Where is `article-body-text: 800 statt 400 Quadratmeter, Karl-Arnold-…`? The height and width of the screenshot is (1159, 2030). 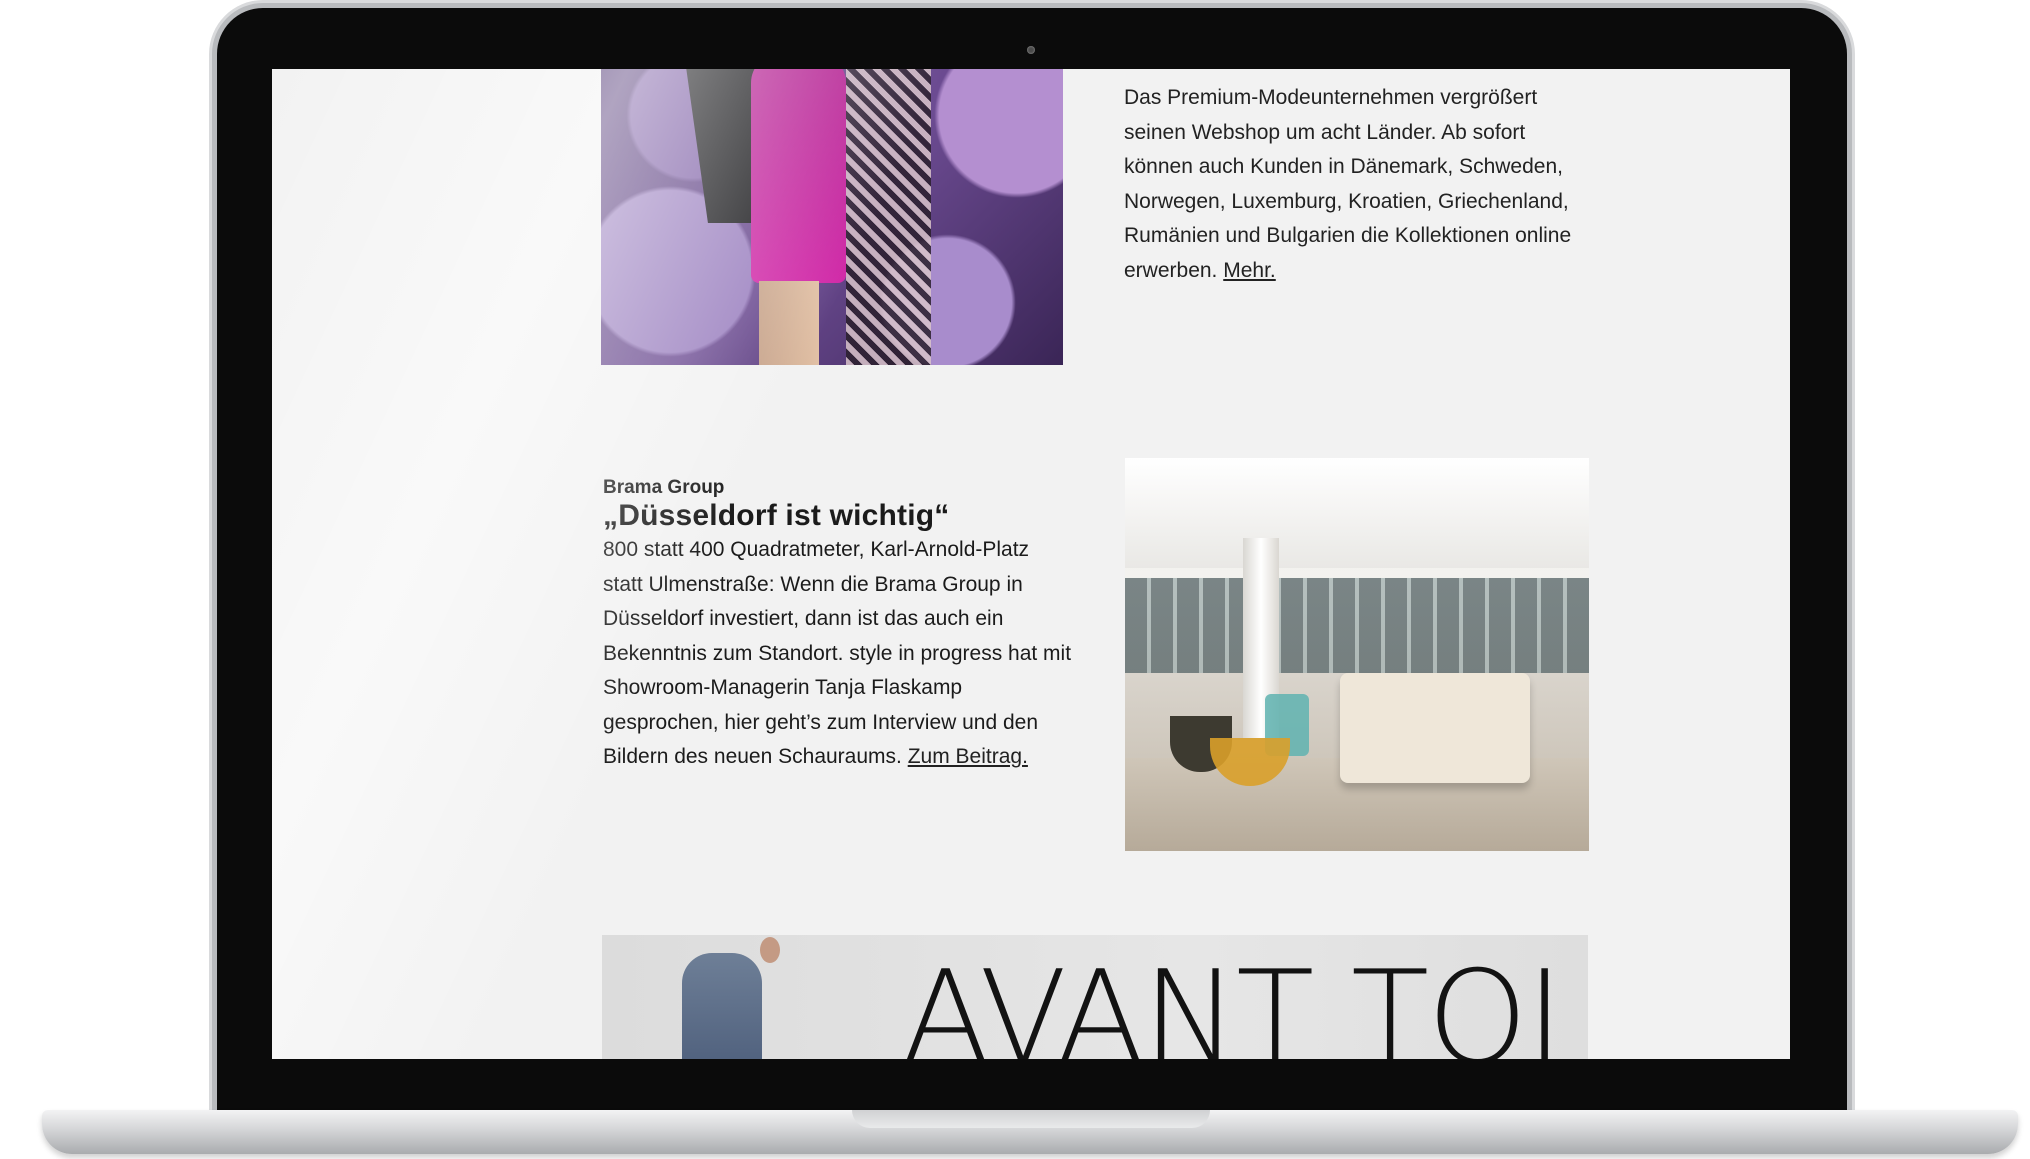
article-body-text: 800 statt 400 Quadratmeter, Karl-Arnold-… is located at coordinates (837, 653).